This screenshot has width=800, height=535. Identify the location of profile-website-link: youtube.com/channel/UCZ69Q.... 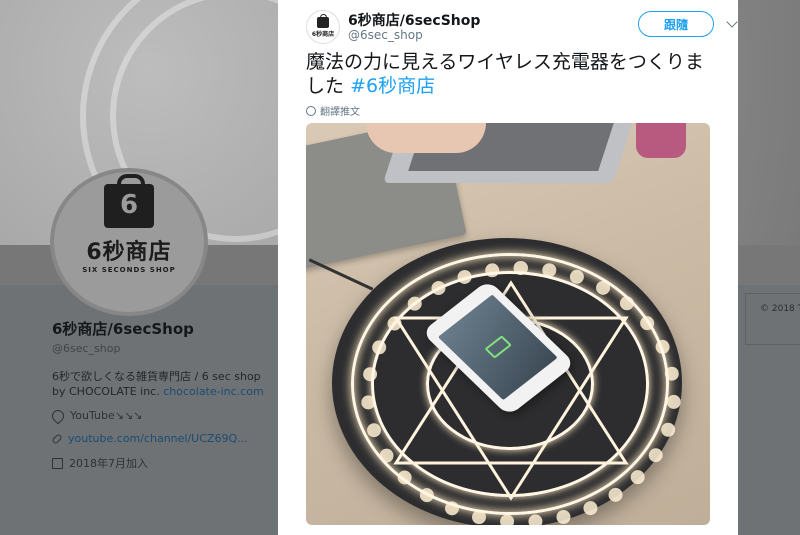
(158, 438).